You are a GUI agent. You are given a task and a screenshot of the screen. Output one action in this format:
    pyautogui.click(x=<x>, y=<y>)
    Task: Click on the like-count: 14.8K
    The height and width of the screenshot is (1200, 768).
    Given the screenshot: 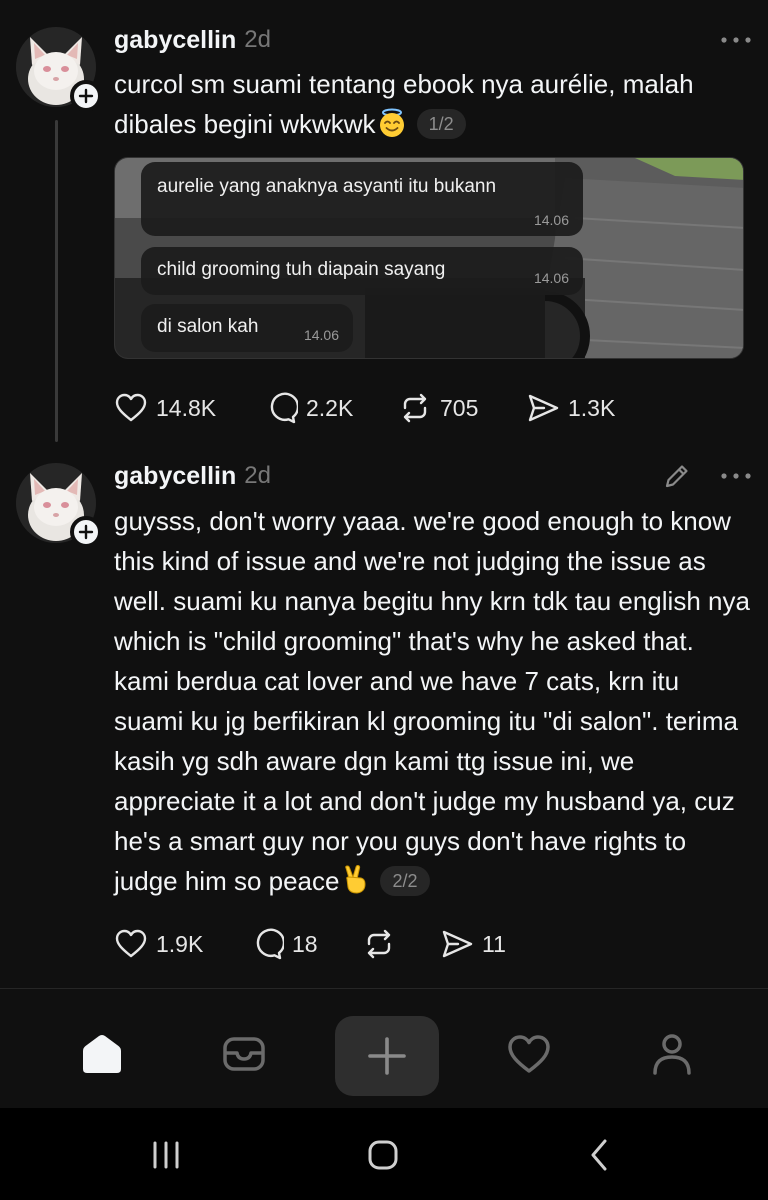 What is the action you would take?
    pyautogui.click(x=186, y=407)
    